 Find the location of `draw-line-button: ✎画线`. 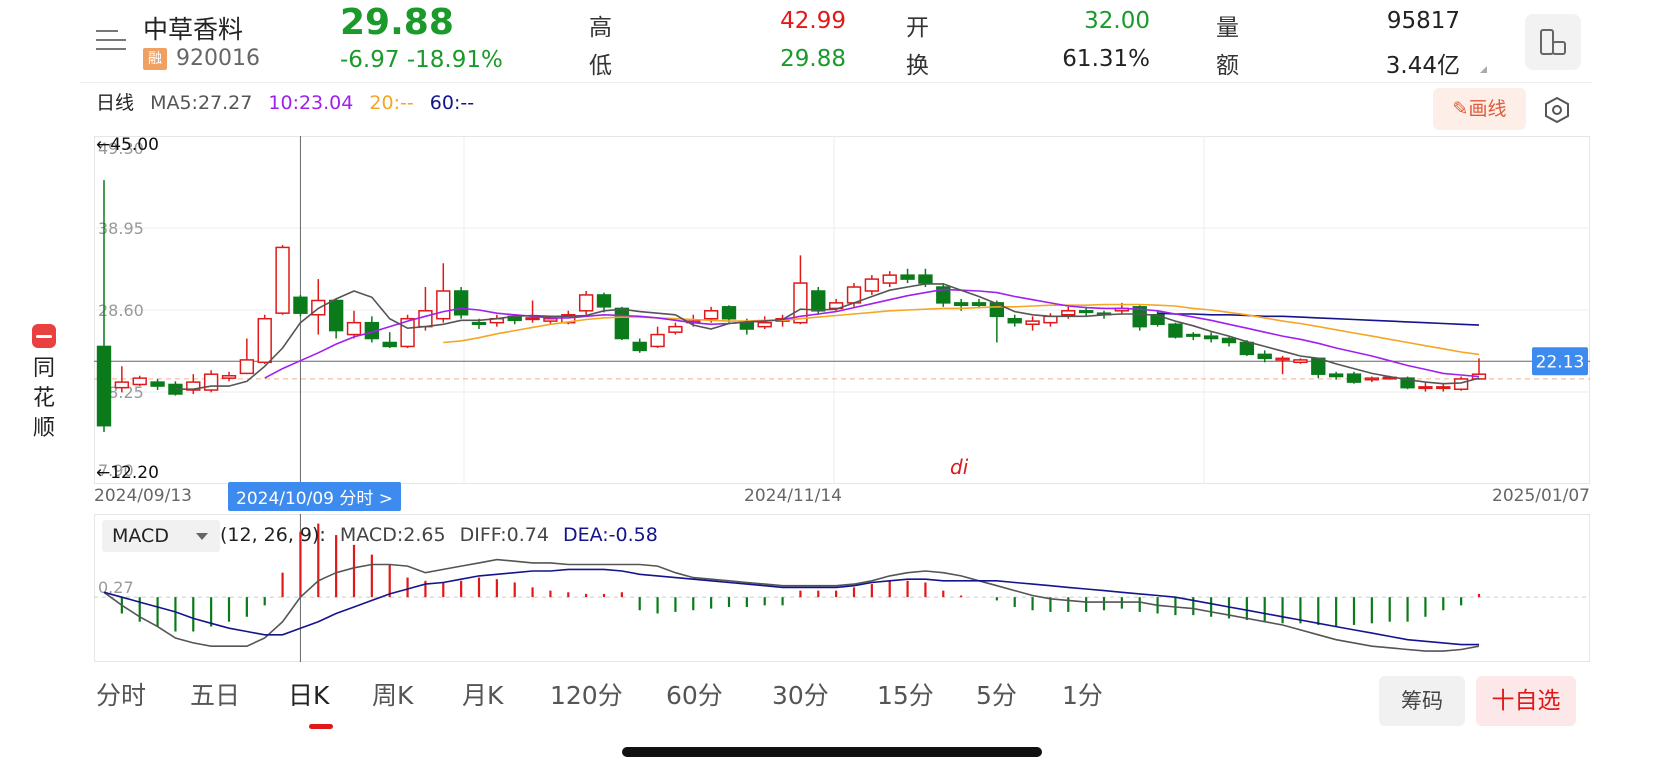

draw-line-button: ✎画线 is located at coordinates (1479, 109).